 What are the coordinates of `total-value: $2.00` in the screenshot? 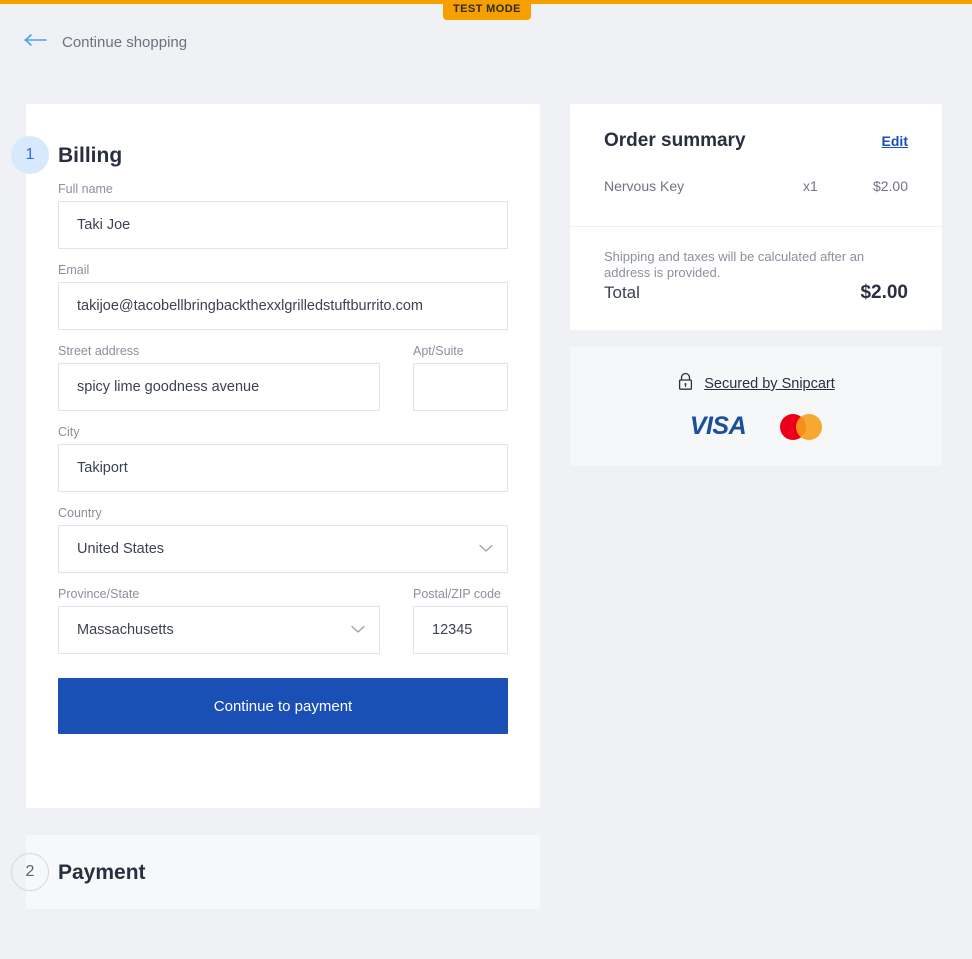 It's located at (884, 293).